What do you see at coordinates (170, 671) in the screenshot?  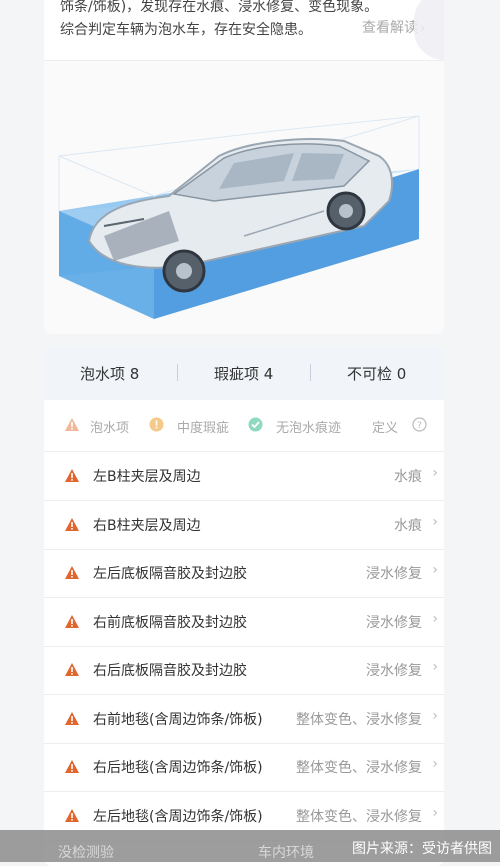 I see `item-label: 右后底板隔音胶及封边胶` at bounding box center [170, 671].